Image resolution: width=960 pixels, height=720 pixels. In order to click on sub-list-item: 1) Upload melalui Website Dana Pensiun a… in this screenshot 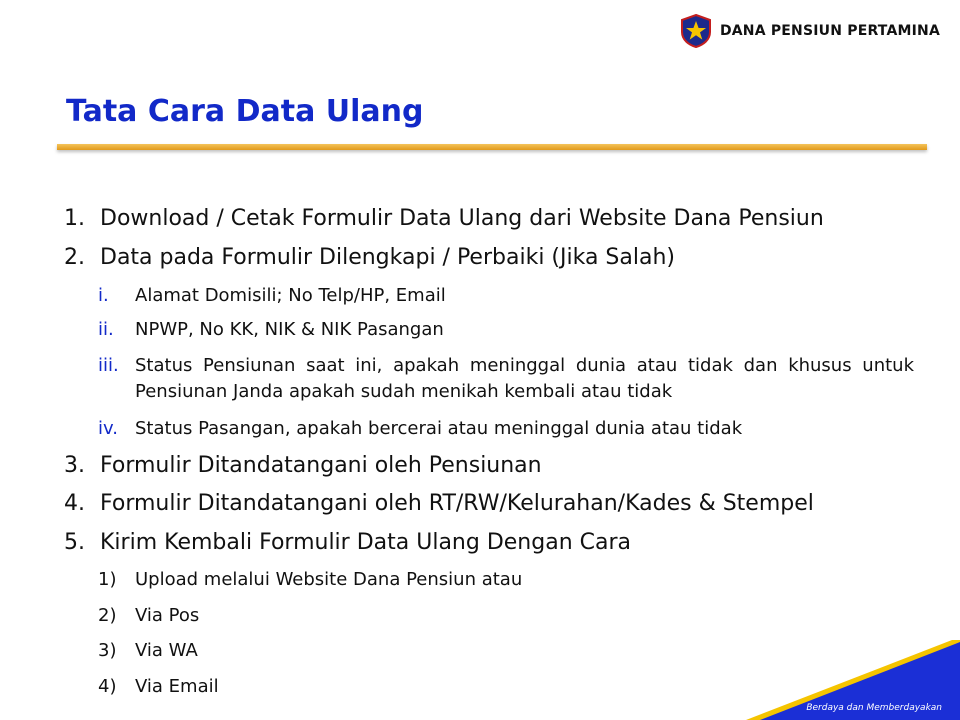, I will do `click(506, 580)`.